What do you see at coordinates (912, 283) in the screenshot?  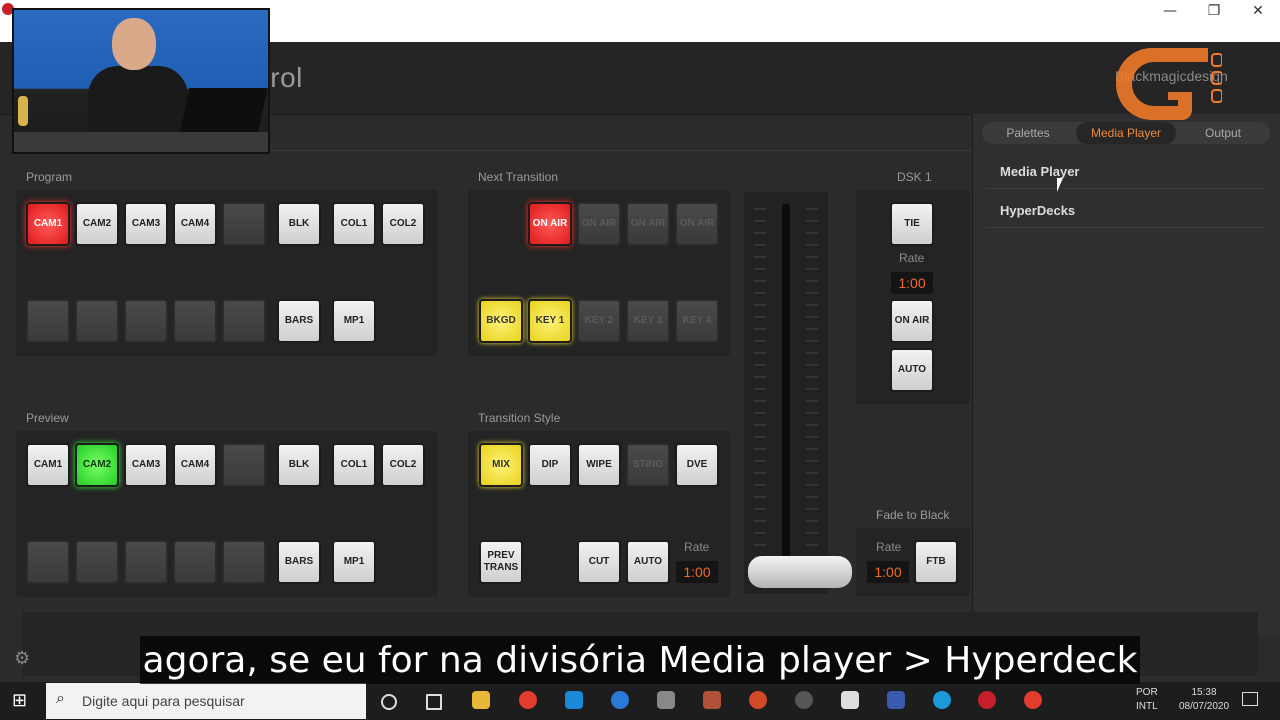 I see `dsk-rate-value: 1:00` at bounding box center [912, 283].